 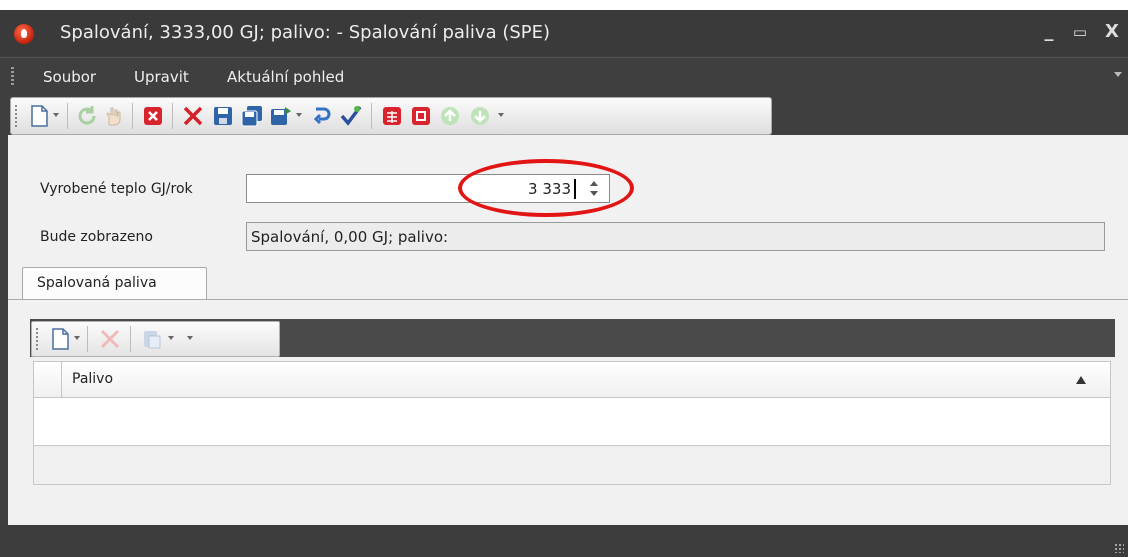 I want to click on grid-paste-icon, so click(x=152, y=339).